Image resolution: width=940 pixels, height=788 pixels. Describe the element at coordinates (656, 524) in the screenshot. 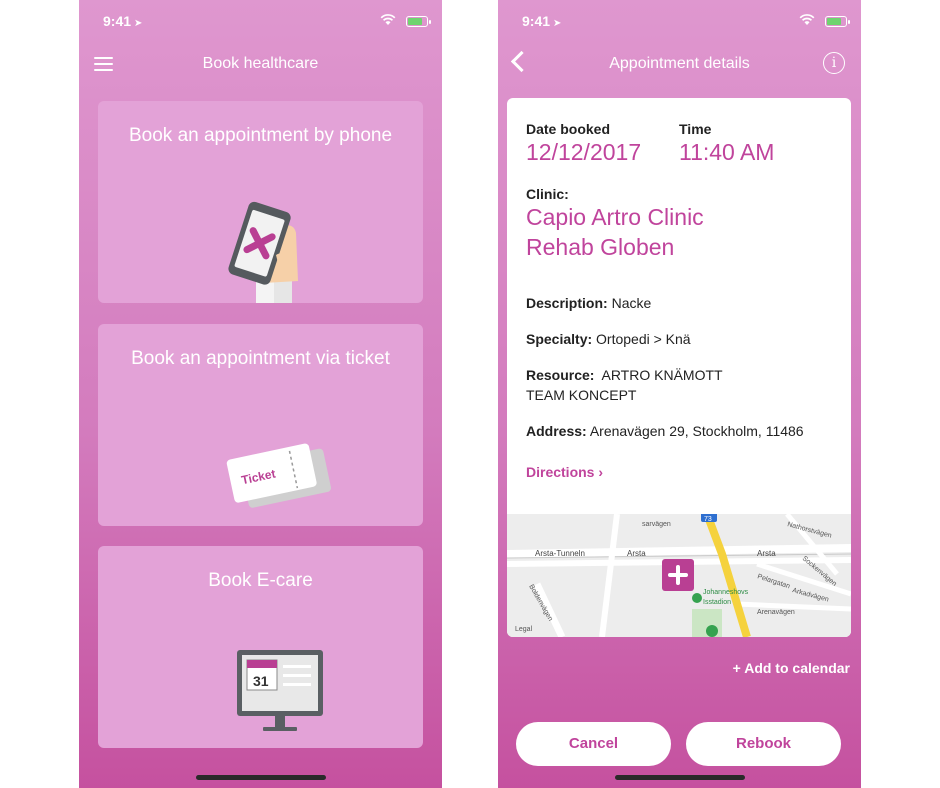

I see `map-label: sarvägen` at that location.